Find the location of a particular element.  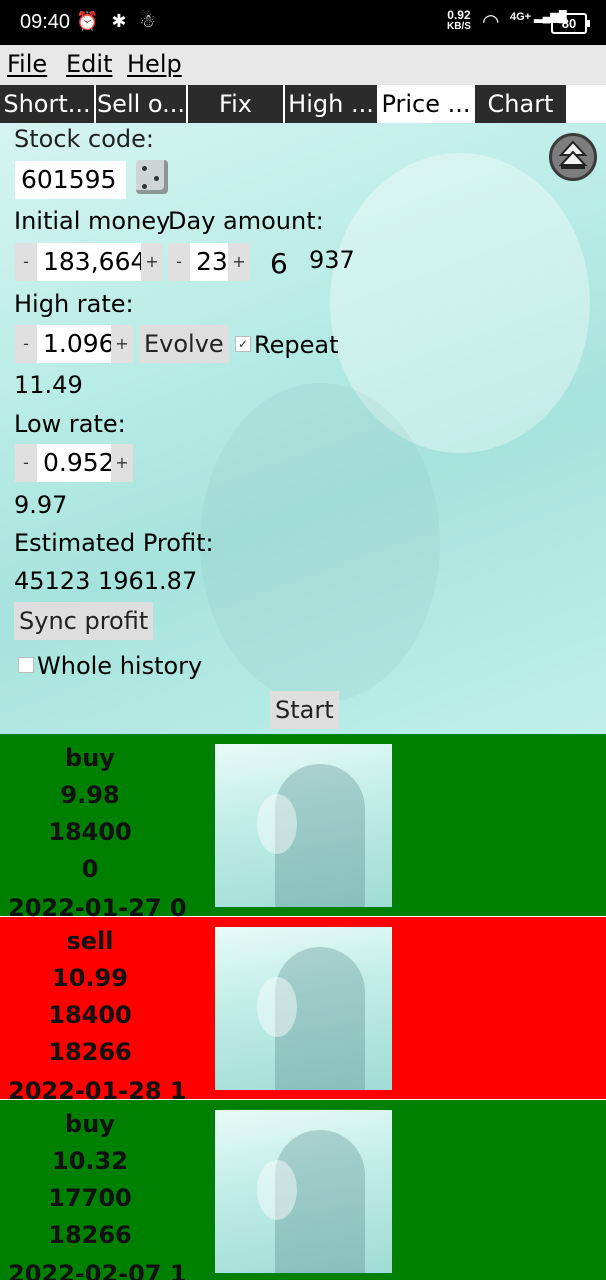

status-icons: ⏰ ✱ ☃ is located at coordinates (118, 21).